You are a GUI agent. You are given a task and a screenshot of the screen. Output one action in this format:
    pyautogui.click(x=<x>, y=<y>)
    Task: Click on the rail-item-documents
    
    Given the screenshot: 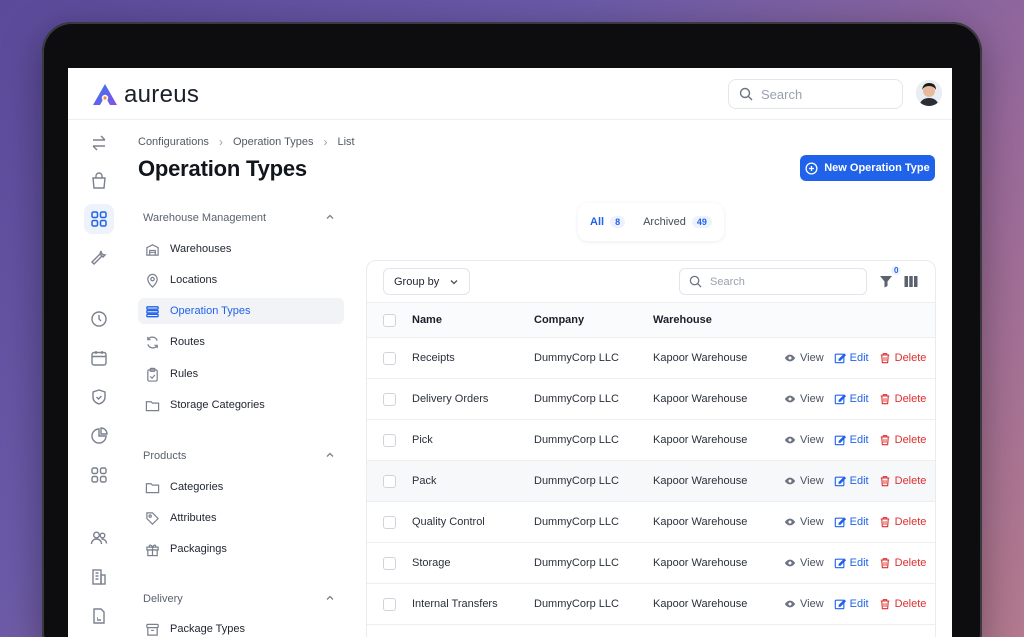 What is the action you would take?
    pyautogui.click(x=99, y=616)
    